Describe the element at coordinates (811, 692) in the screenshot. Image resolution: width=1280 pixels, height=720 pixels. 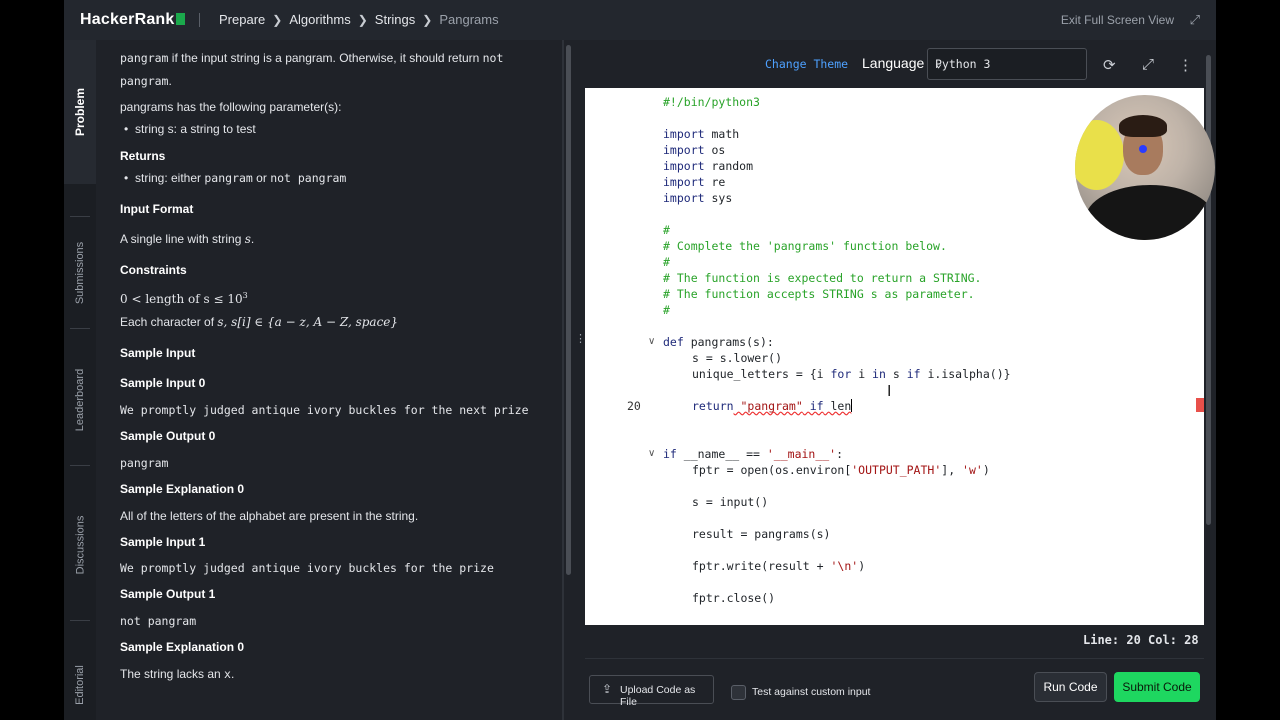
I see `custom-input-label: Test against custom input` at that location.